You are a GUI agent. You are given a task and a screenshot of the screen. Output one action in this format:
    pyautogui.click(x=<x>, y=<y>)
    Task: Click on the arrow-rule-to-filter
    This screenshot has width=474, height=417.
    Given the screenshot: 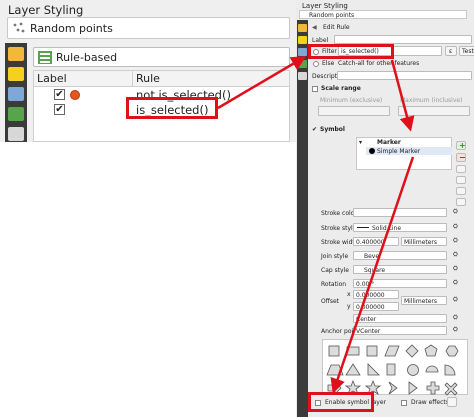 What is the action you would take?
    pyautogui.click(x=262, y=83)
    